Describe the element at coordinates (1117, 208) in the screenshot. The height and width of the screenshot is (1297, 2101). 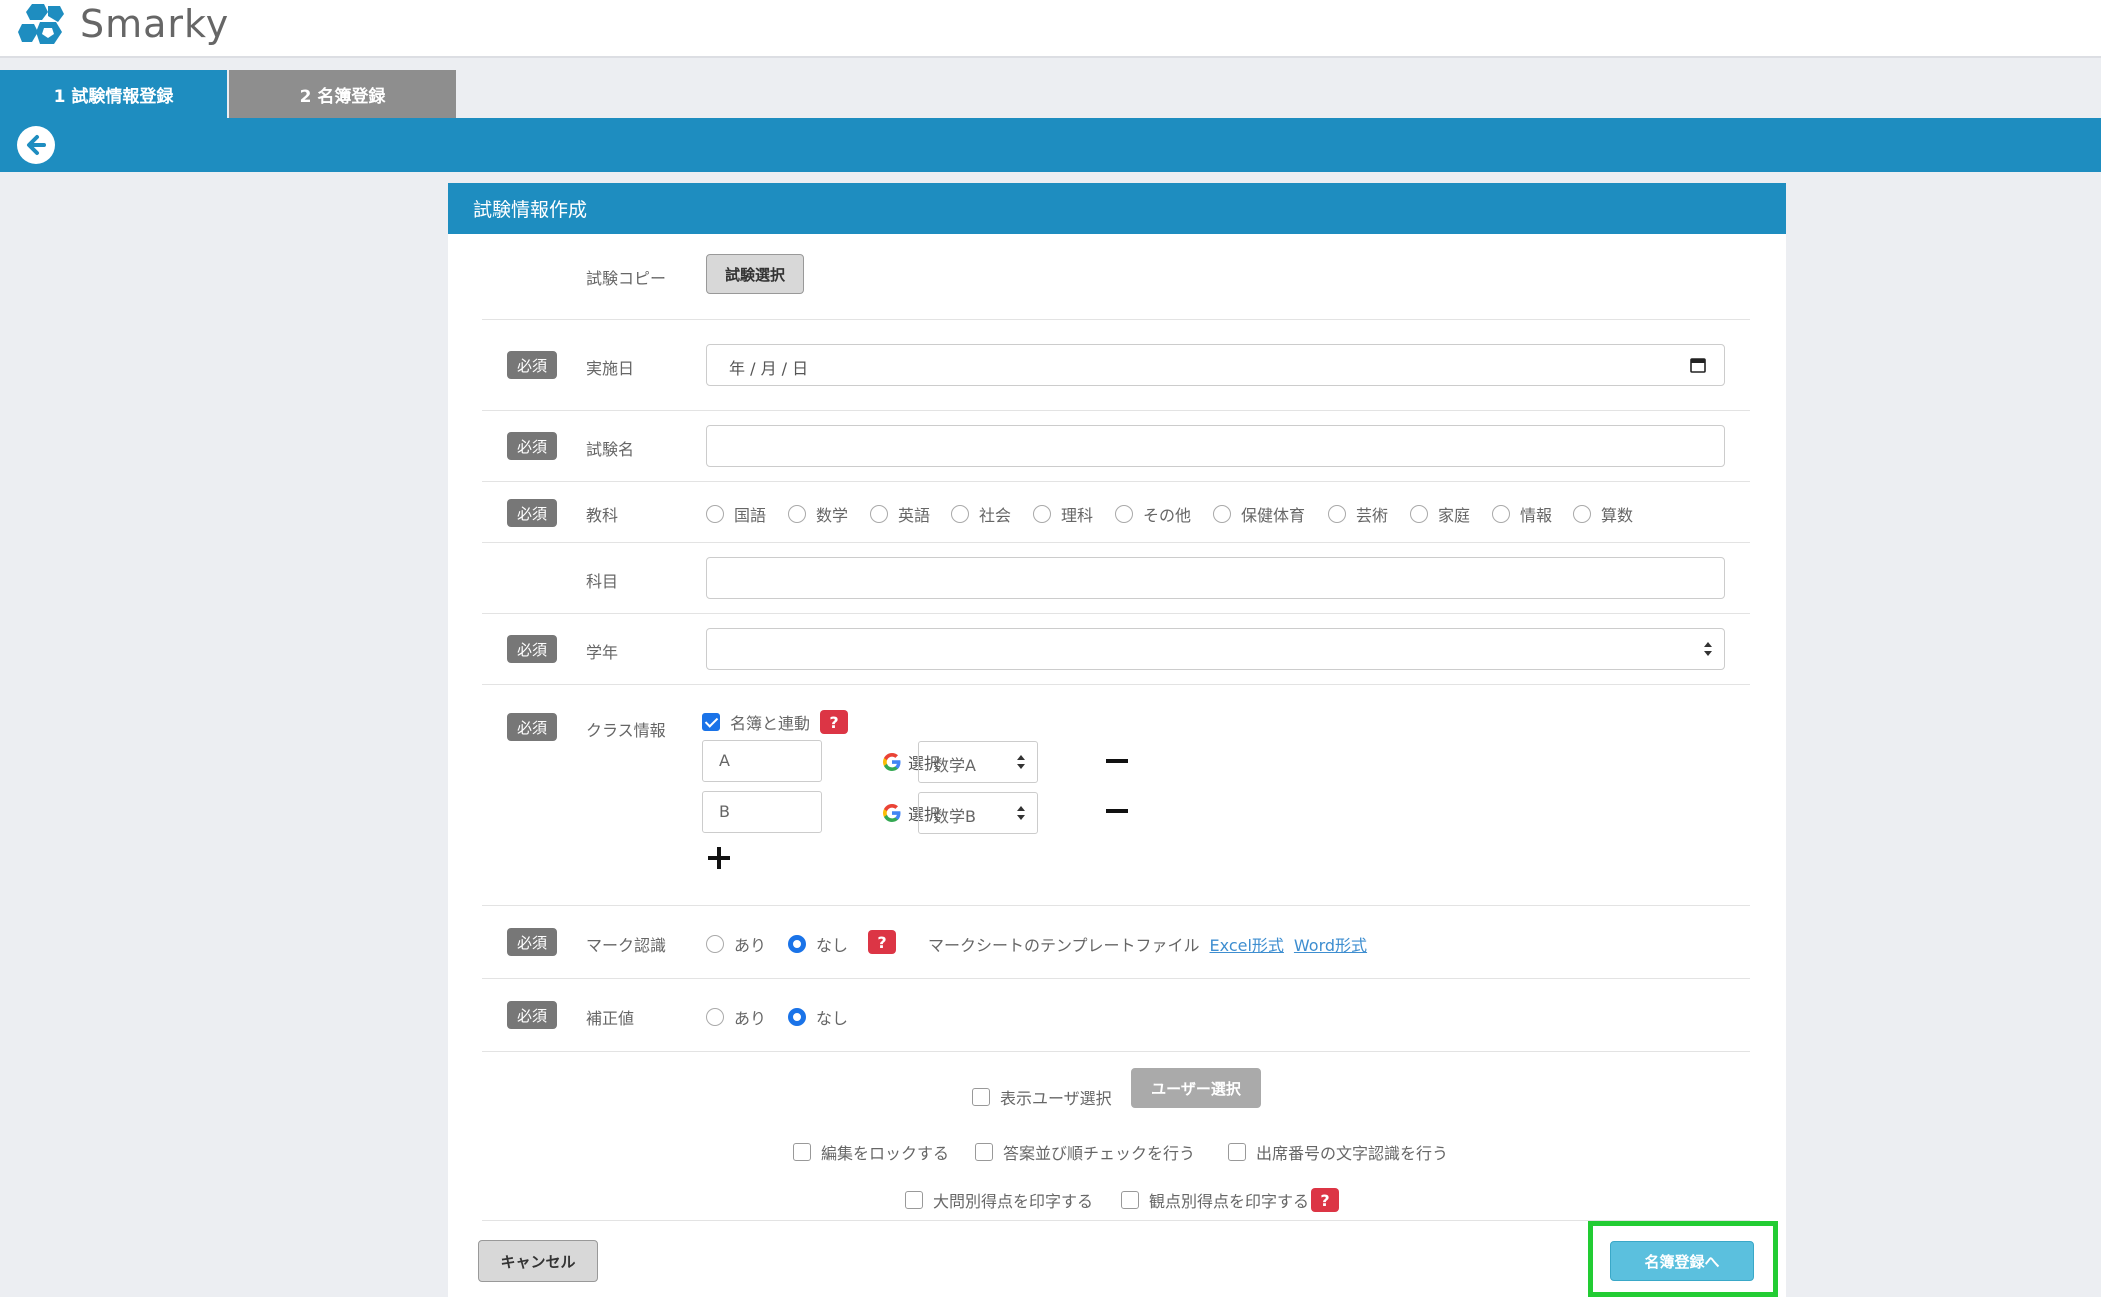
I see `card-title: 試験情報作成` at that location.